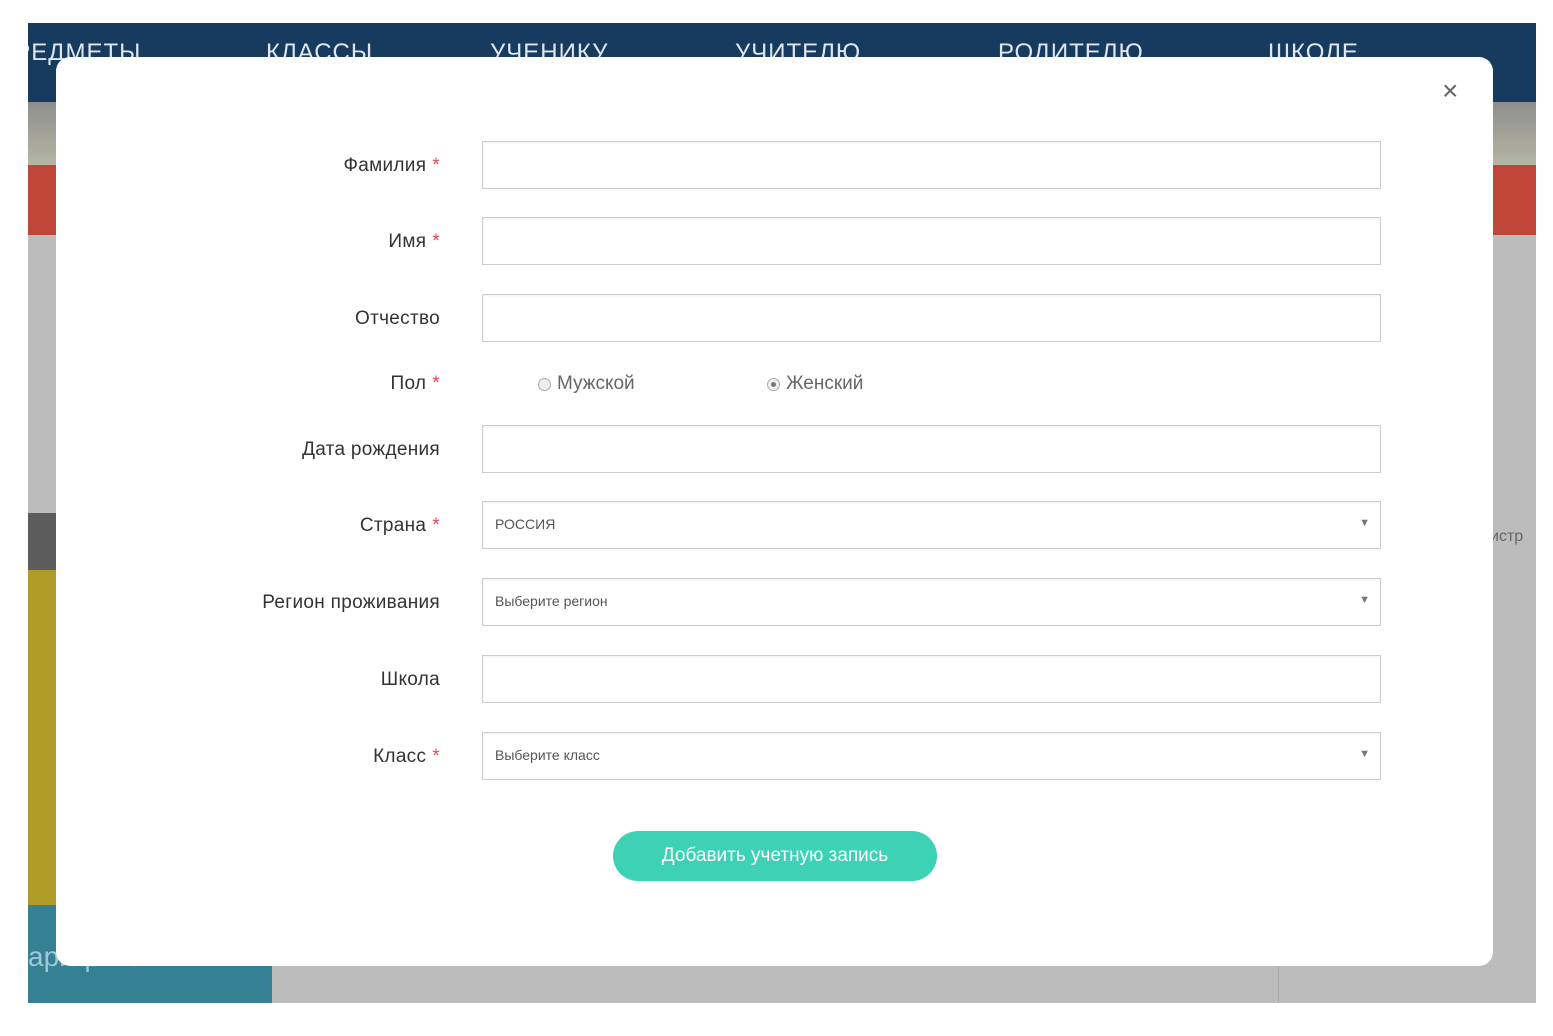 Image resolution: width=1553 pixels, height=1036 pixels. Describe the element at coordinates (414, 241) in the screenshot. I see `name-label: Имя *` at that location.